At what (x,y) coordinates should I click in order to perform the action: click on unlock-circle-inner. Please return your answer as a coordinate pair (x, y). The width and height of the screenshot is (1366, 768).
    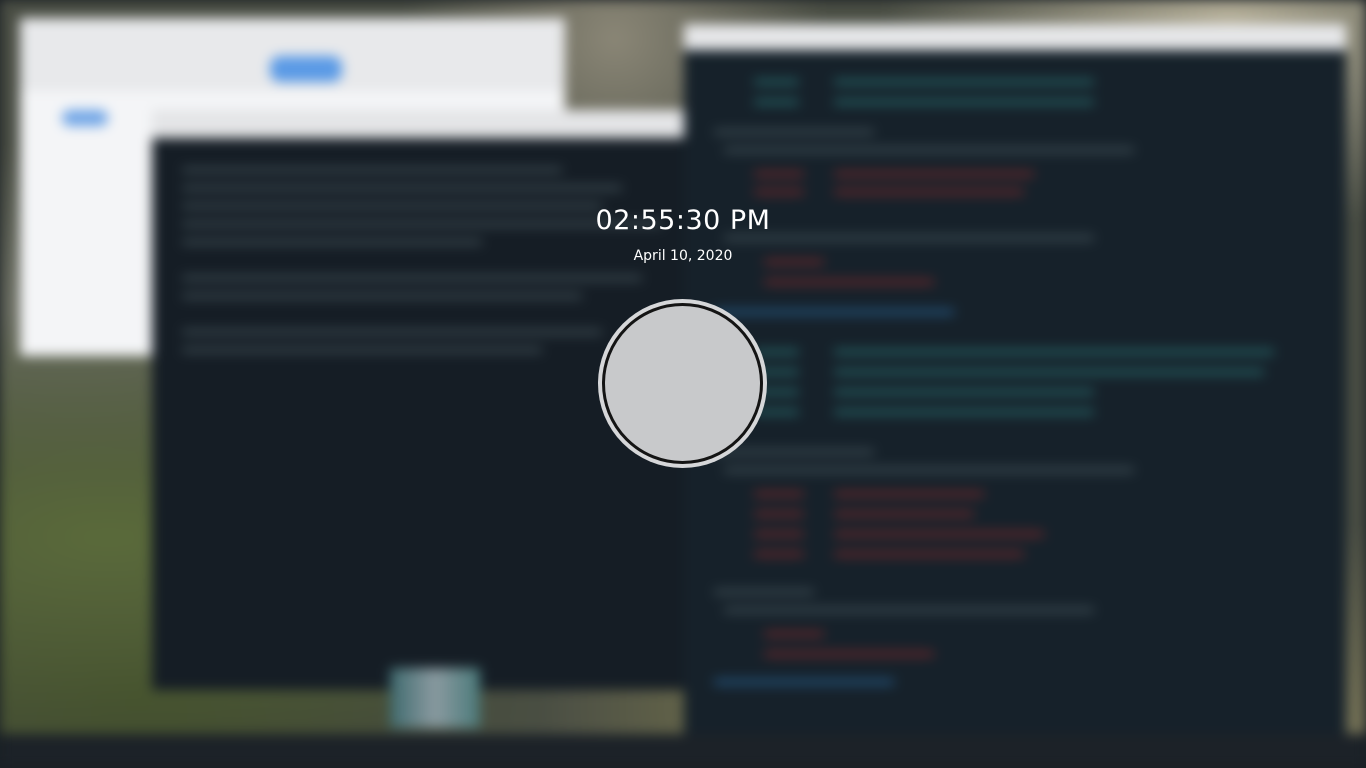
    Looking at the image, I should click on (682, 383).